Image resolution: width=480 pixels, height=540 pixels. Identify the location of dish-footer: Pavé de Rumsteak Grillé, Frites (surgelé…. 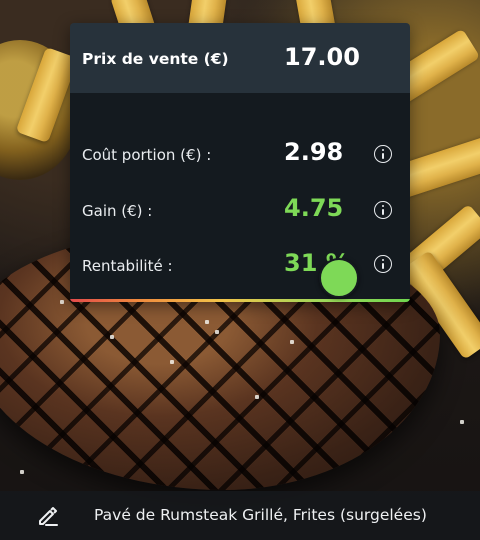
(240, 515).